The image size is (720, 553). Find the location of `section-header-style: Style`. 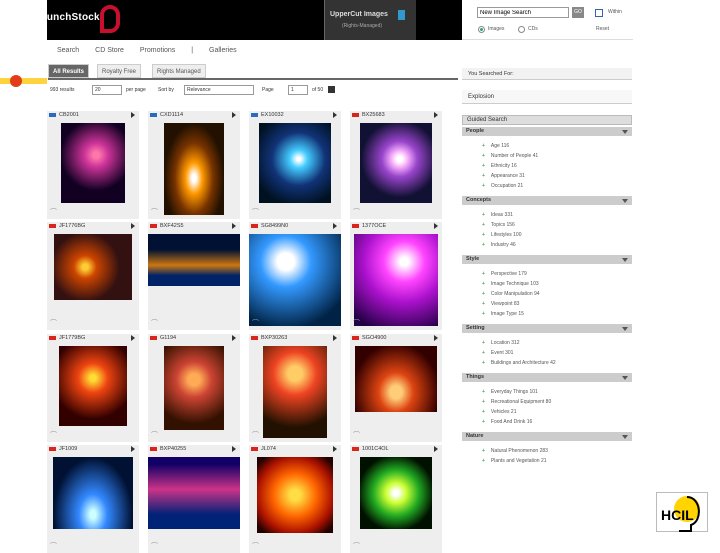

section-header-style: Style is located at coordinates (547, 259).